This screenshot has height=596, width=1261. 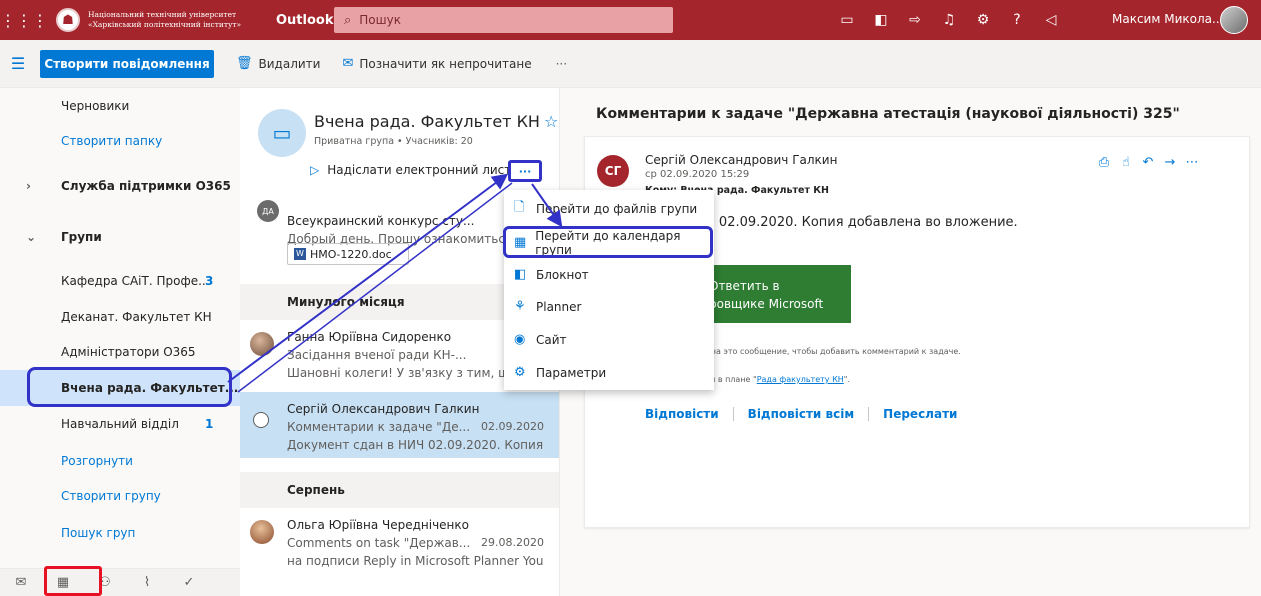 I want to click on word-file-icon: W, so click(x=300, y=254).